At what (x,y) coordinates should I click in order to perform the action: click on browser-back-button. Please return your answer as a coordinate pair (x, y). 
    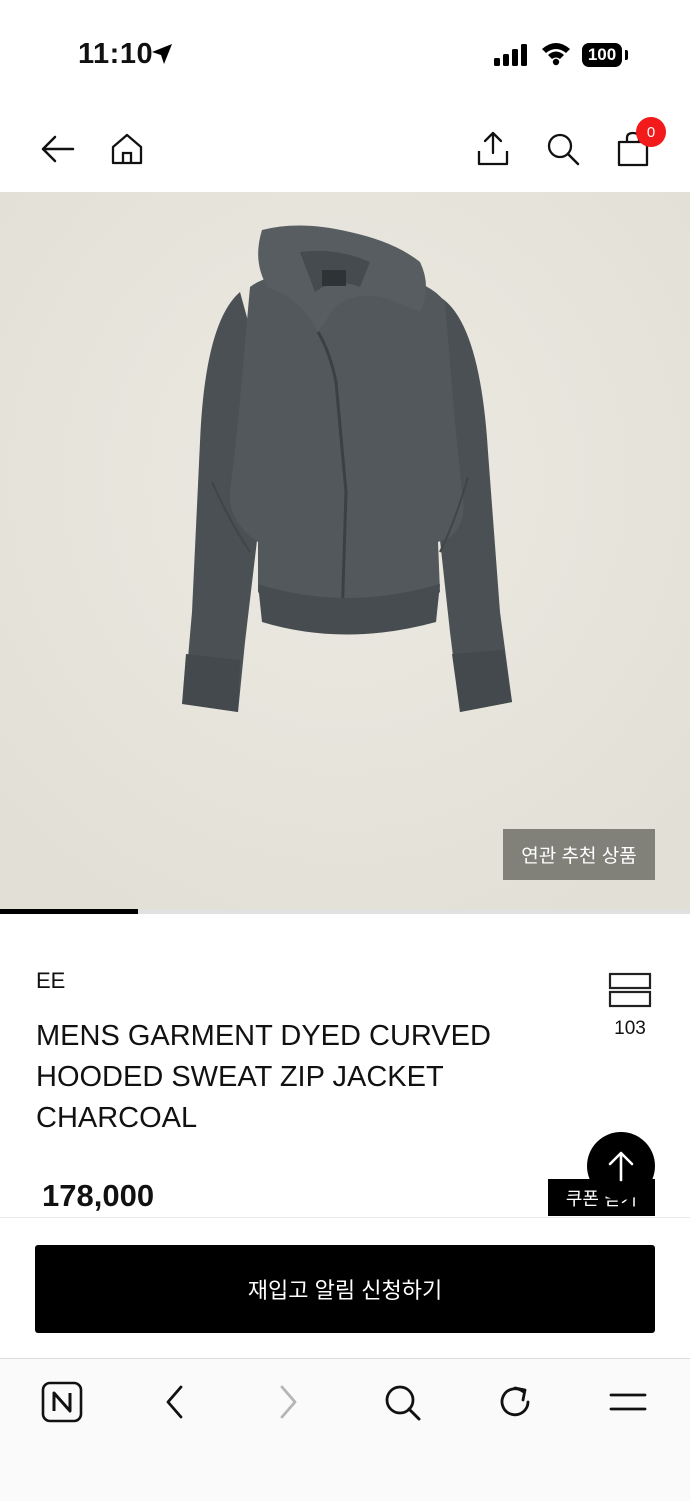
    Looking at the image, I should click on (175, 1402).